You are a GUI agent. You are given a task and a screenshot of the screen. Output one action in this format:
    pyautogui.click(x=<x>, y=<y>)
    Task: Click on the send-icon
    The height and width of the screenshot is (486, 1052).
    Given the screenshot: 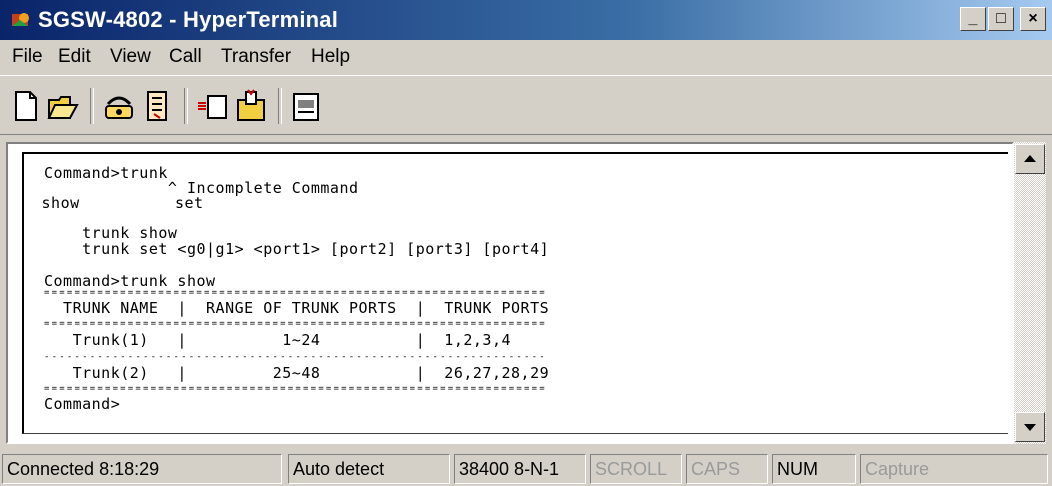 What is the action you would take?
    pyautogui.click(x=213, y=106)
    